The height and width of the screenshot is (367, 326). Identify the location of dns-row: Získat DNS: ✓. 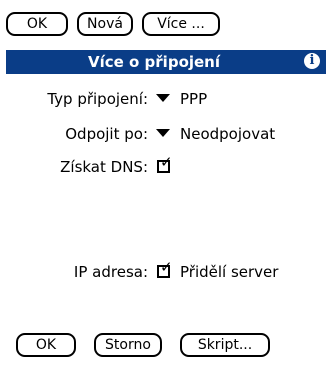
(163, 166).